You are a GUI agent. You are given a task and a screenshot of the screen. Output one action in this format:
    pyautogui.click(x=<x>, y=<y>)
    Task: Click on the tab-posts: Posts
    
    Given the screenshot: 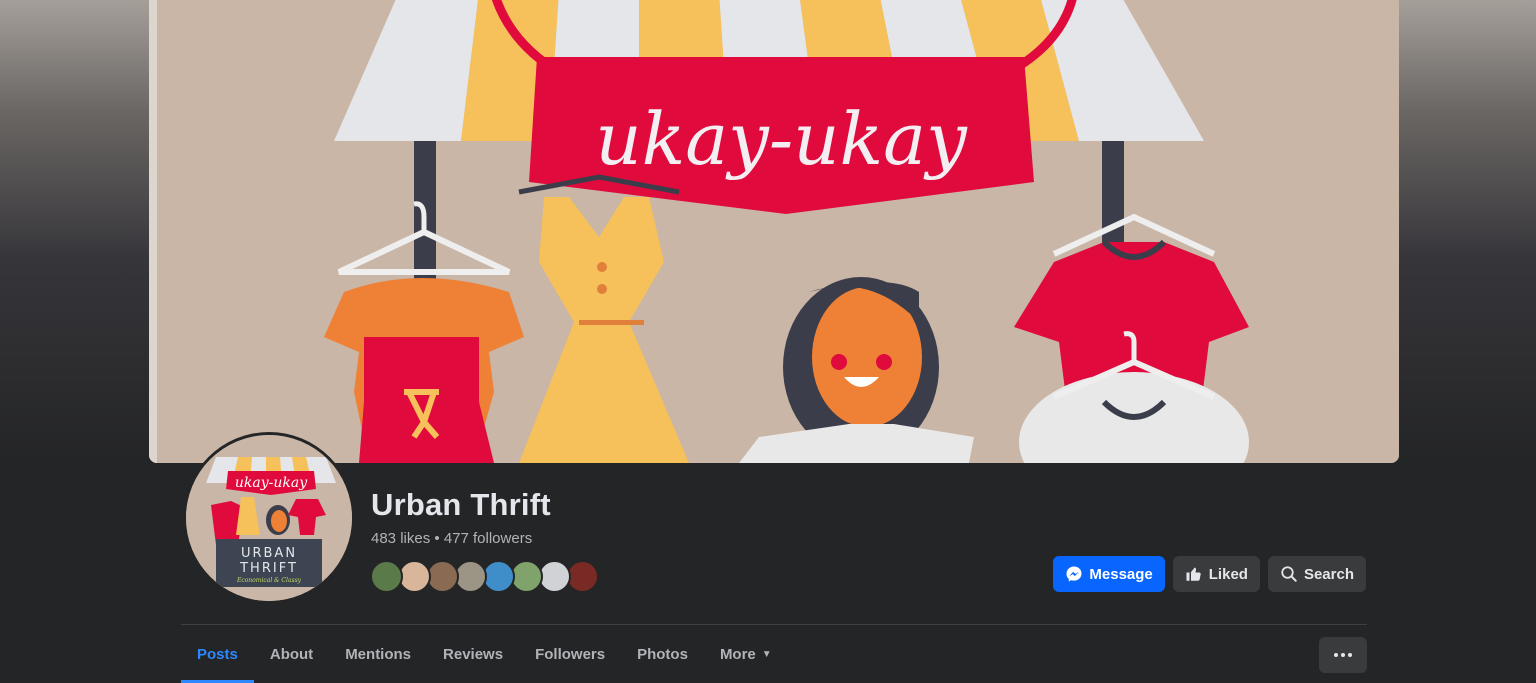 What is the action you would take?
    pyautogui.click(x=217, y=654)
    